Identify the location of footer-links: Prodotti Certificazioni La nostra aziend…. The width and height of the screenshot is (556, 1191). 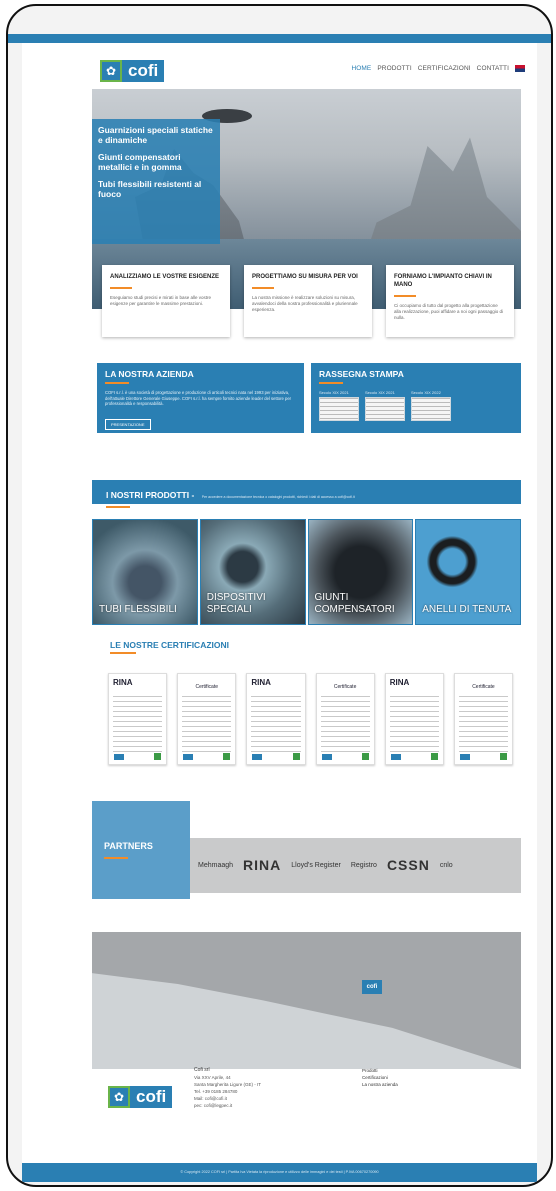
(437, 1077).